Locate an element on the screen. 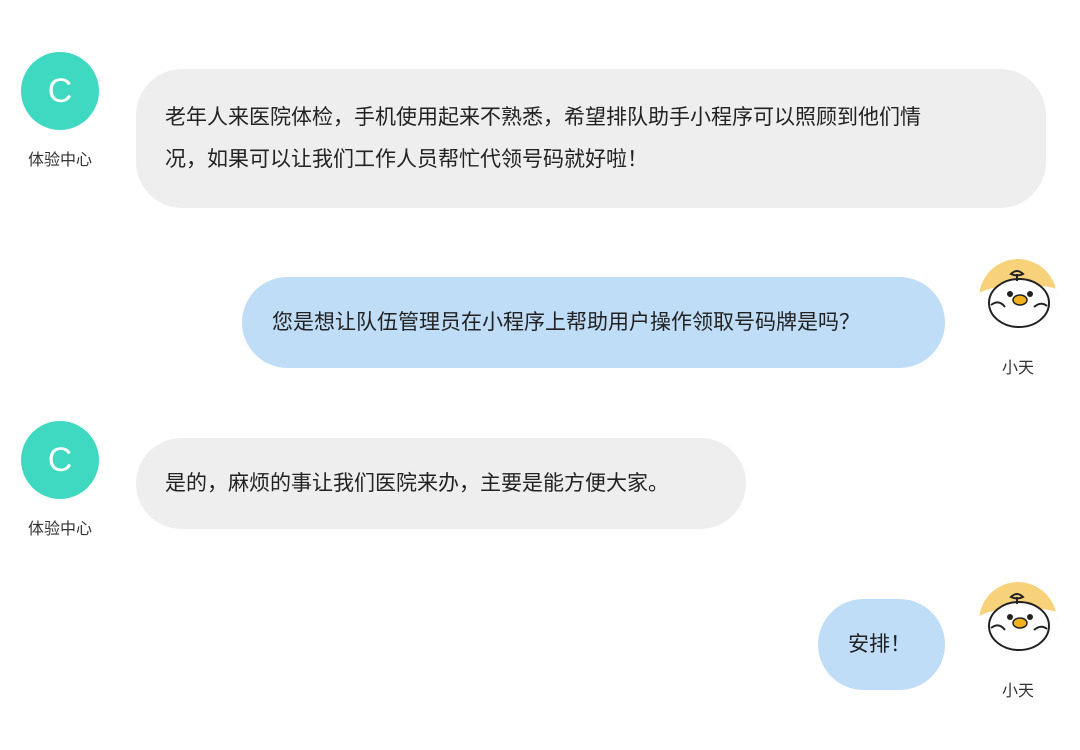 The width and height of the screenshot is (1080, 750). message-line: 安排！ is located at coordinates (879, 644).